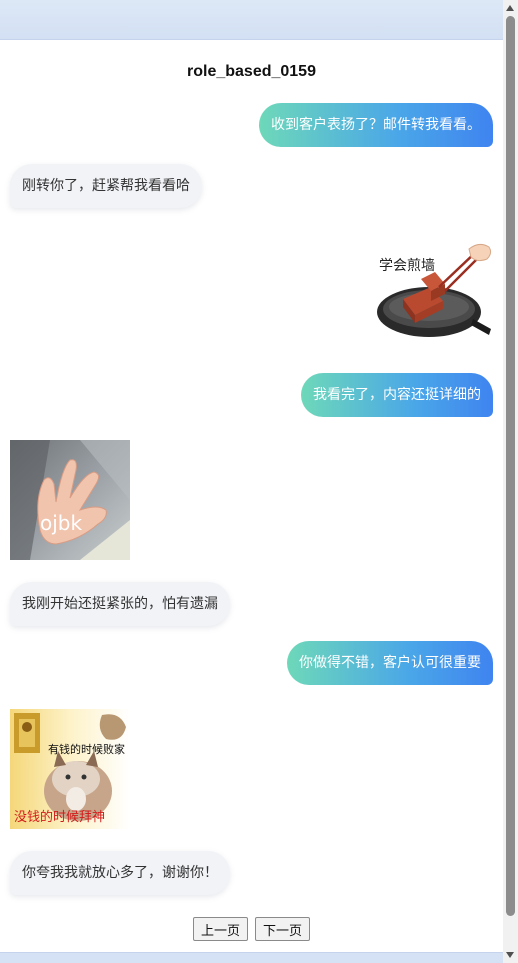 This screenshot has height=963, width=518. Describe the element at coordinates (251, 929) in the screenshot. I see `pagination: 上一页 下一页` at that location.